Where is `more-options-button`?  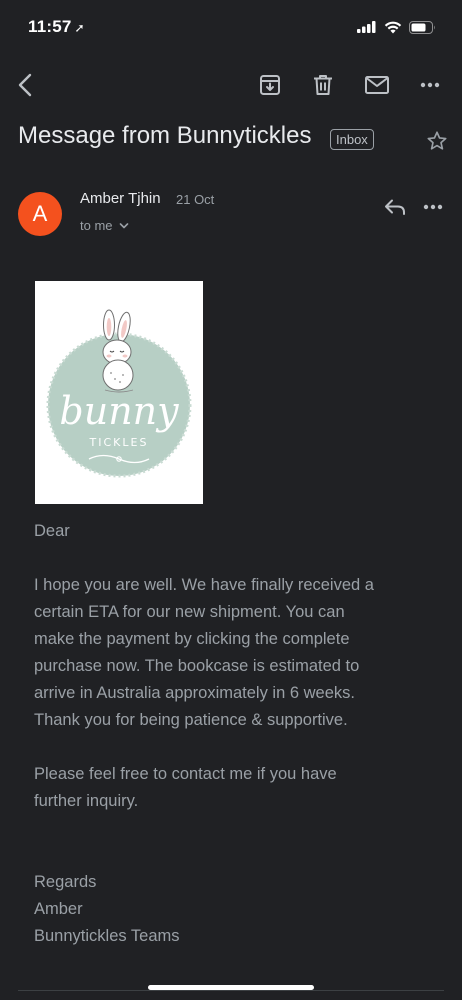 more-options-button is located at coordinates (430, 85).